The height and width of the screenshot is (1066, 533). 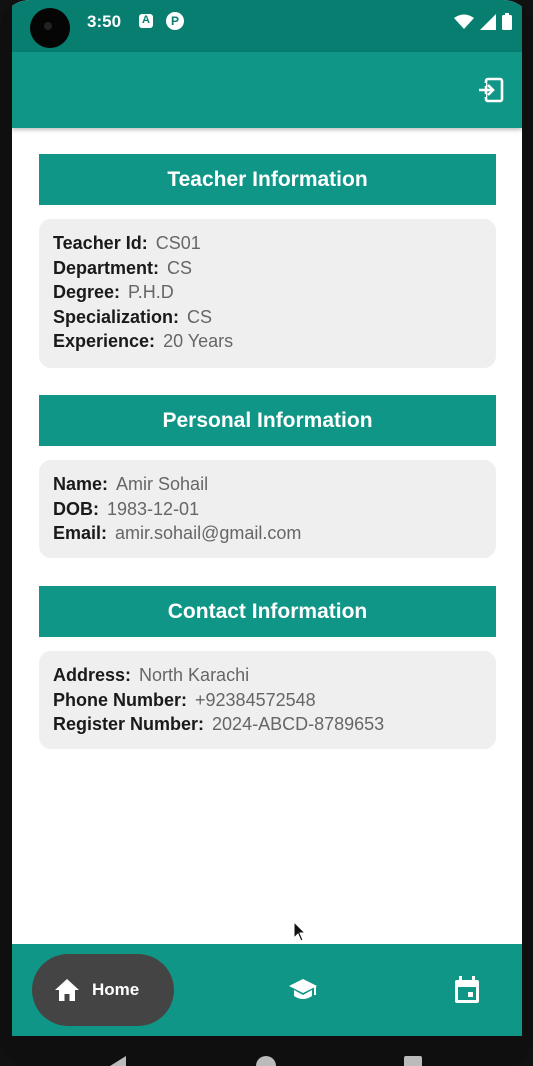 I want to click on row-label: Degree:, so click(x=87, y=292).